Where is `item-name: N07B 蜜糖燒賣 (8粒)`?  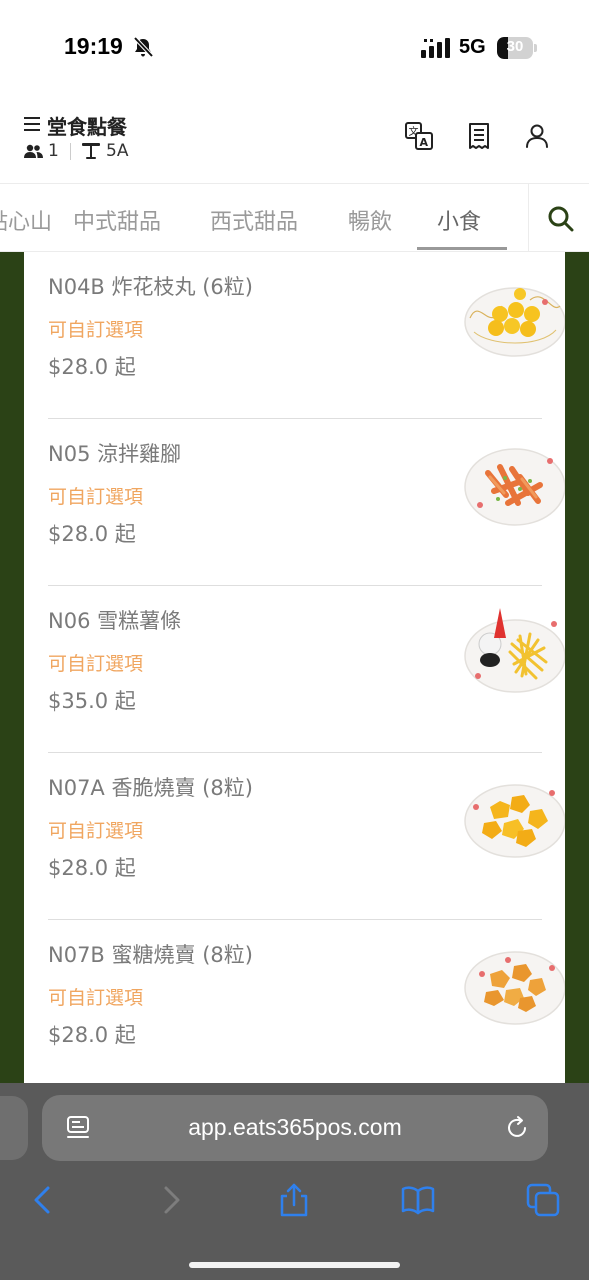
item-name: N07B 蜜糖燒賣 (8粒) is located at coordinates (150, 955).